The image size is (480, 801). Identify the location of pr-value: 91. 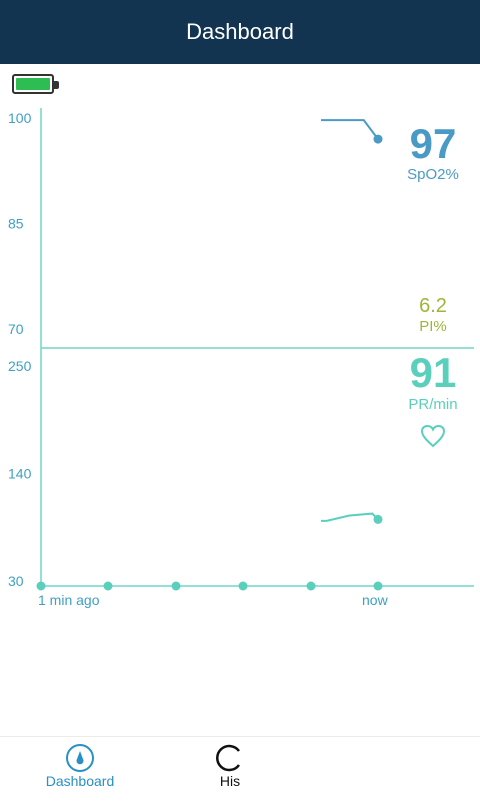
(433, 372).